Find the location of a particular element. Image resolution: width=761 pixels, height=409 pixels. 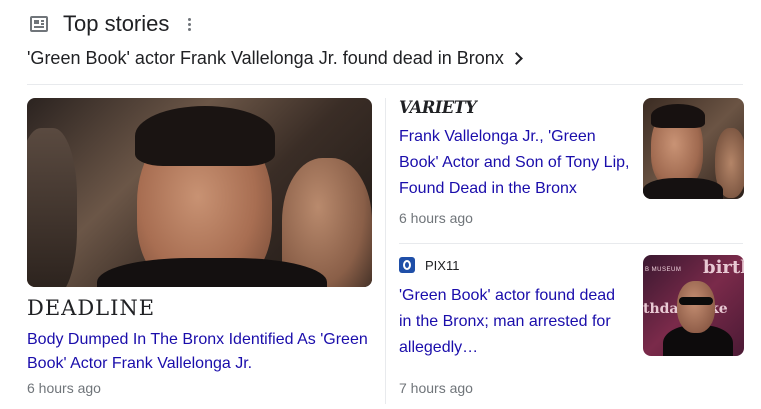

source-name: PIX11 is located at coordinates (442, 265).